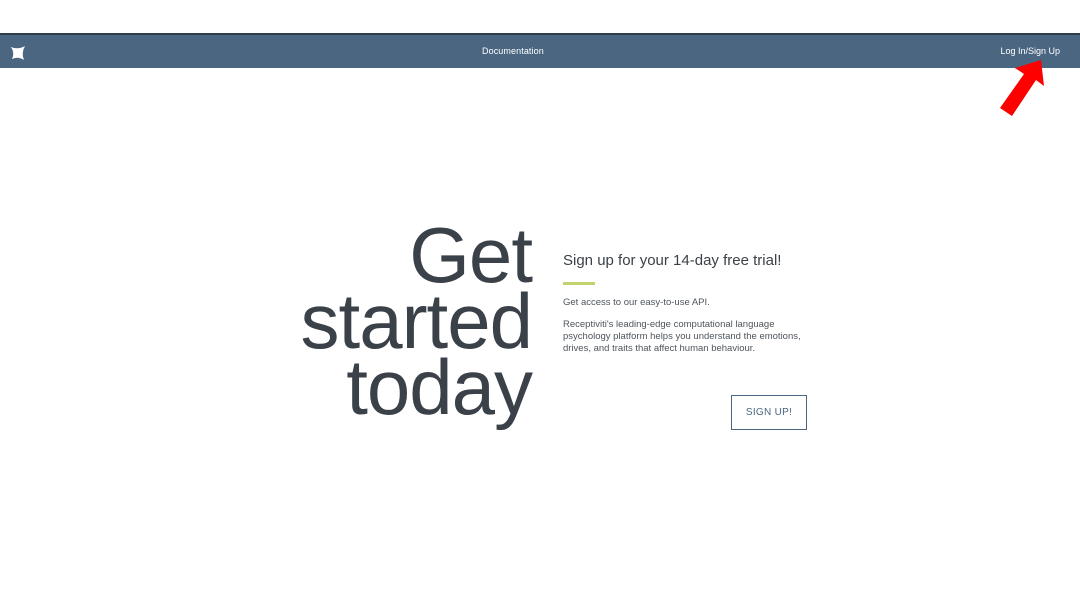 The height and width of the screenshot is (608, 1080). I want to click on accent-divider, so click(579, 283).